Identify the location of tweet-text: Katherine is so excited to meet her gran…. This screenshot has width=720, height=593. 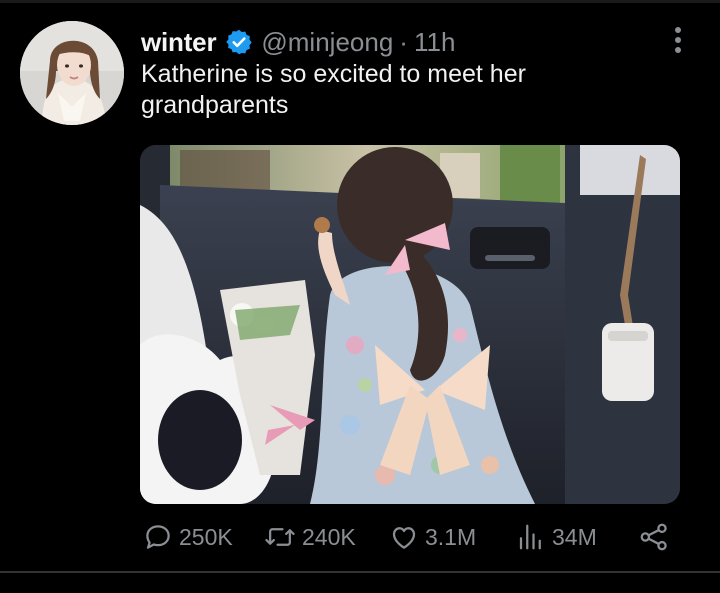
(333, 89).